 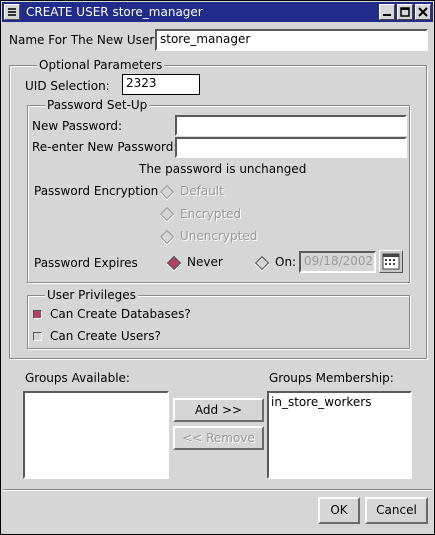 What do you see at coordinates (387, 12) in the screenshot?
I see `minimize-icon` at bounding box center [387, 12].